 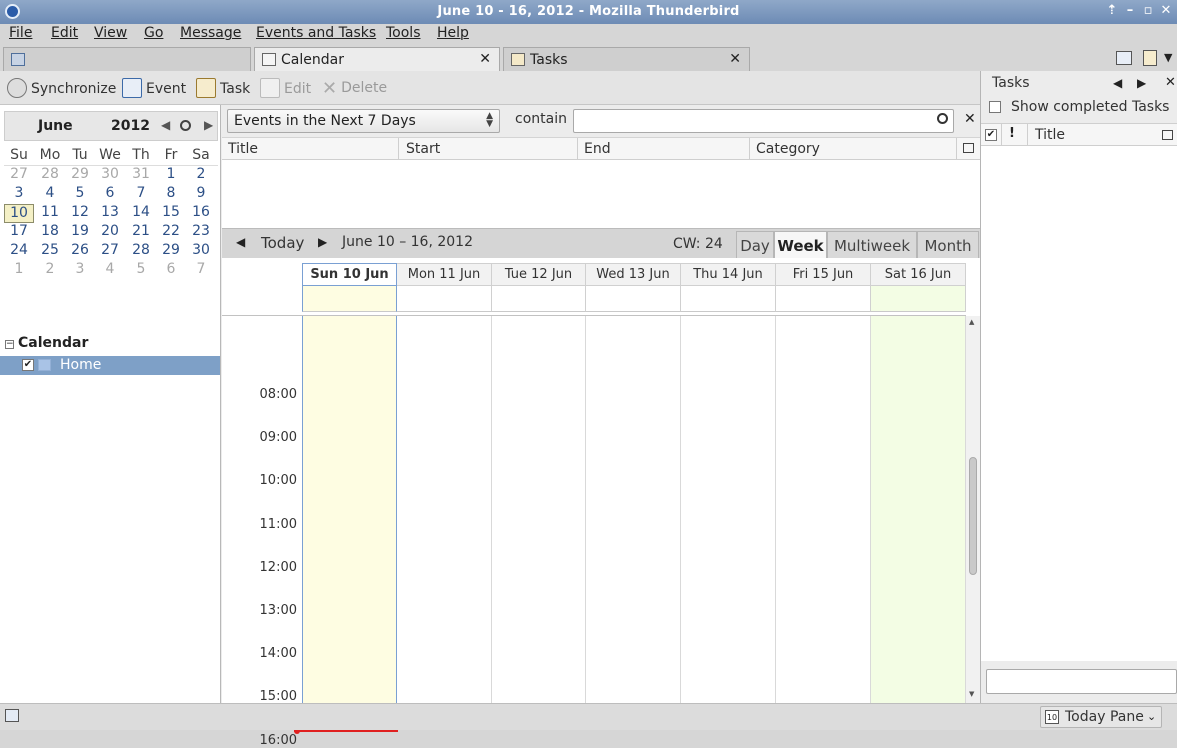 I want to click on minimonth-day: 19, so click(x=80, y=232).